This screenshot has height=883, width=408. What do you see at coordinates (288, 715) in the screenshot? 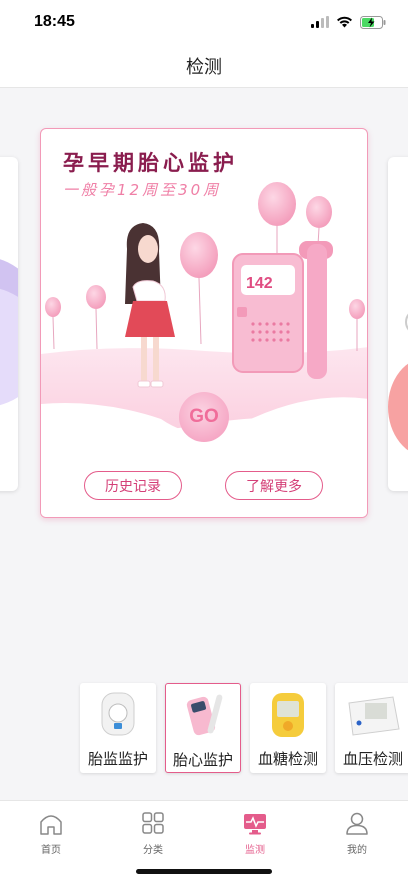
I see `glucose-meter-icon` at bounding box center [288, 715].